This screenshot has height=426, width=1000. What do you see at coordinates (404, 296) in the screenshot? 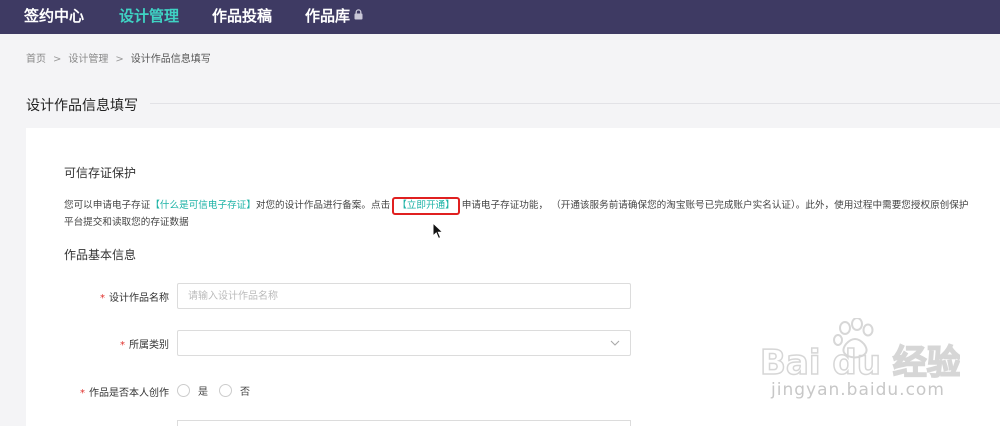
I see `work-name-input` at bounding box center [404, 296].